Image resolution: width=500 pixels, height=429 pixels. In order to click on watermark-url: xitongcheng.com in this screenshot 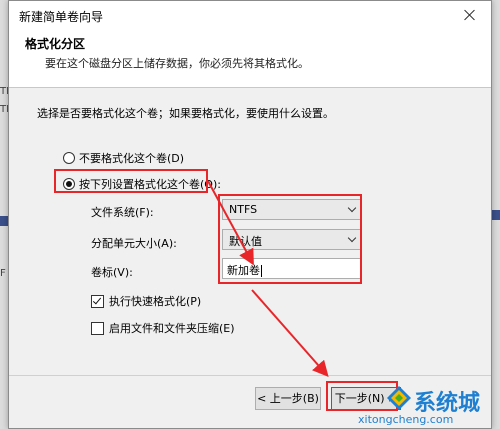, I will do `click(406, 419)`.